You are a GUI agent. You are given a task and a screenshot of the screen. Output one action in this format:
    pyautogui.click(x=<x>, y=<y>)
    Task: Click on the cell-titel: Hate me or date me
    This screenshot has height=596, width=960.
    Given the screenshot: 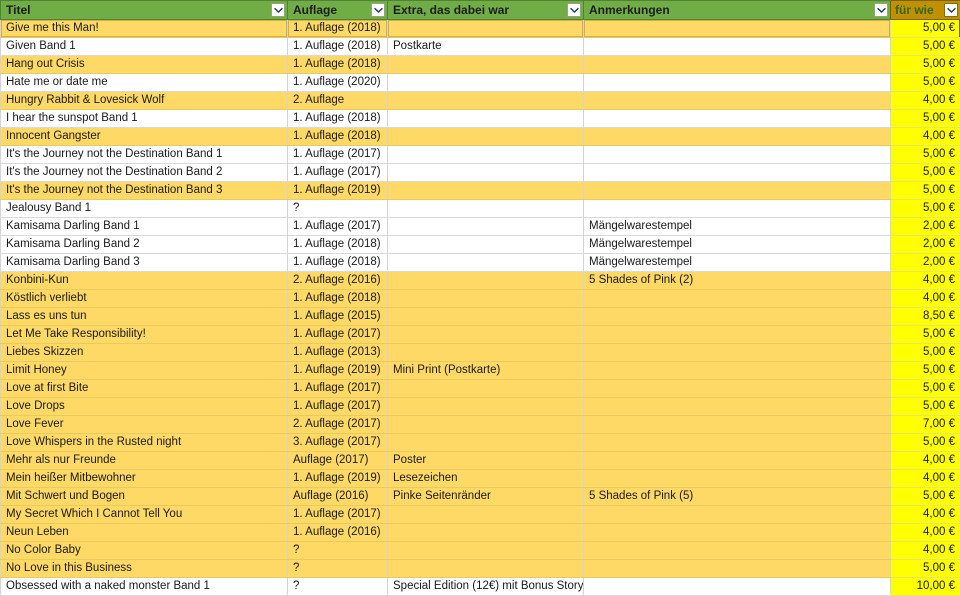 What is the action you would take?
    pyautogui.click(x=144, y=83)
    